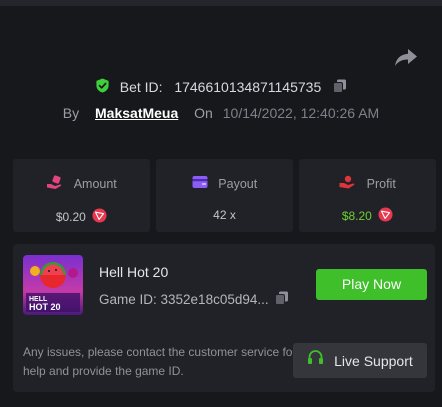 The image size is (442, 407). I want to click on bet-id-line: Bet ID: 1746610134871145735, so click(221, 87).